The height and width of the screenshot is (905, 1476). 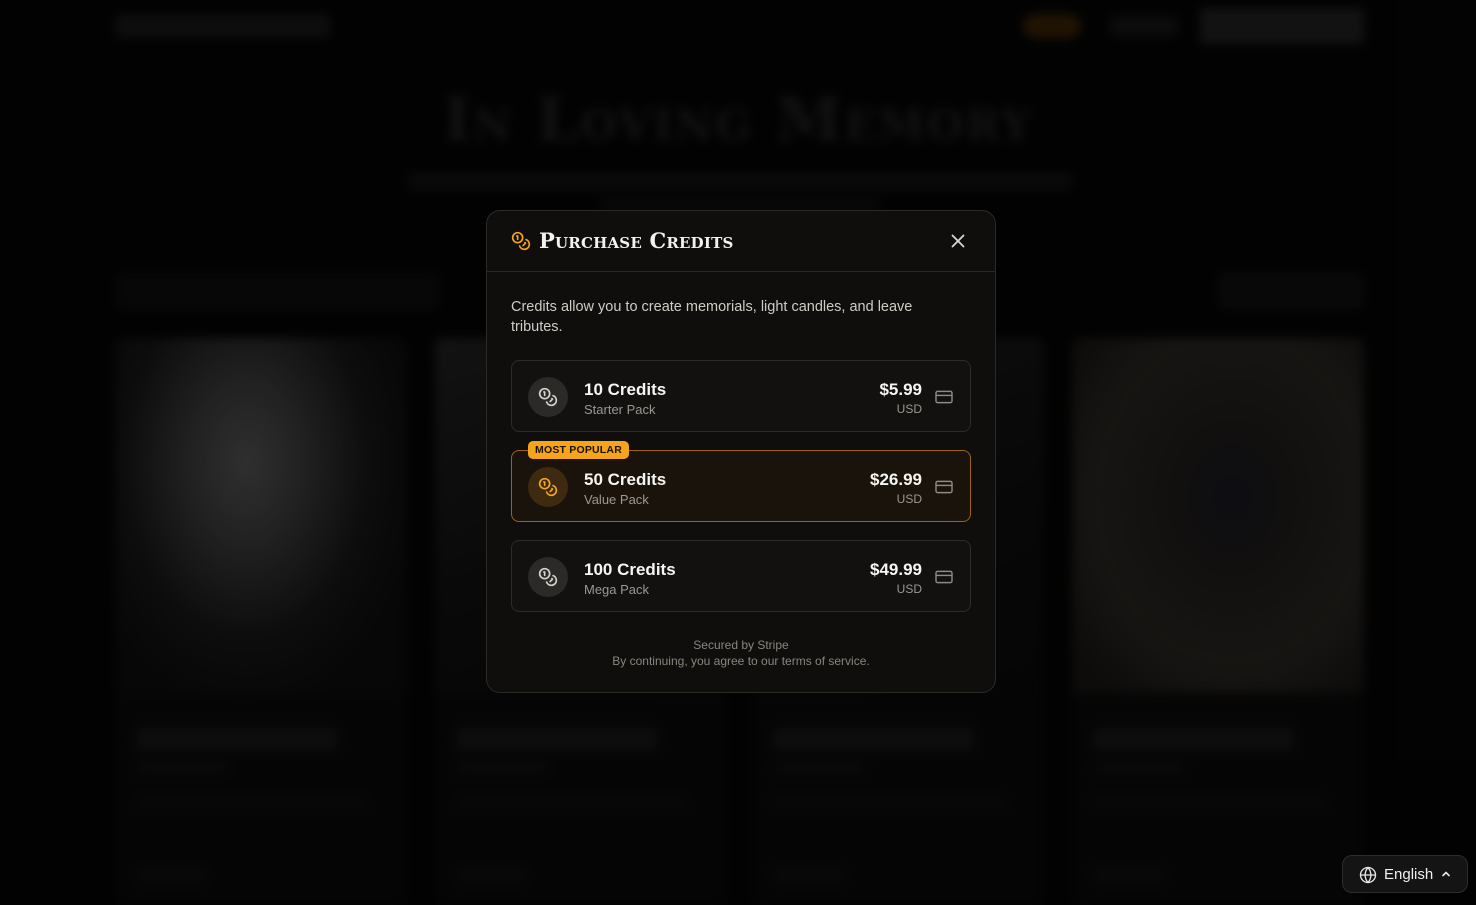 What do you see at coordinates (741, 645) in the screenshot?
I see `secured-by-stripe: Secured by Stripe` at bounding box center [741, 645].